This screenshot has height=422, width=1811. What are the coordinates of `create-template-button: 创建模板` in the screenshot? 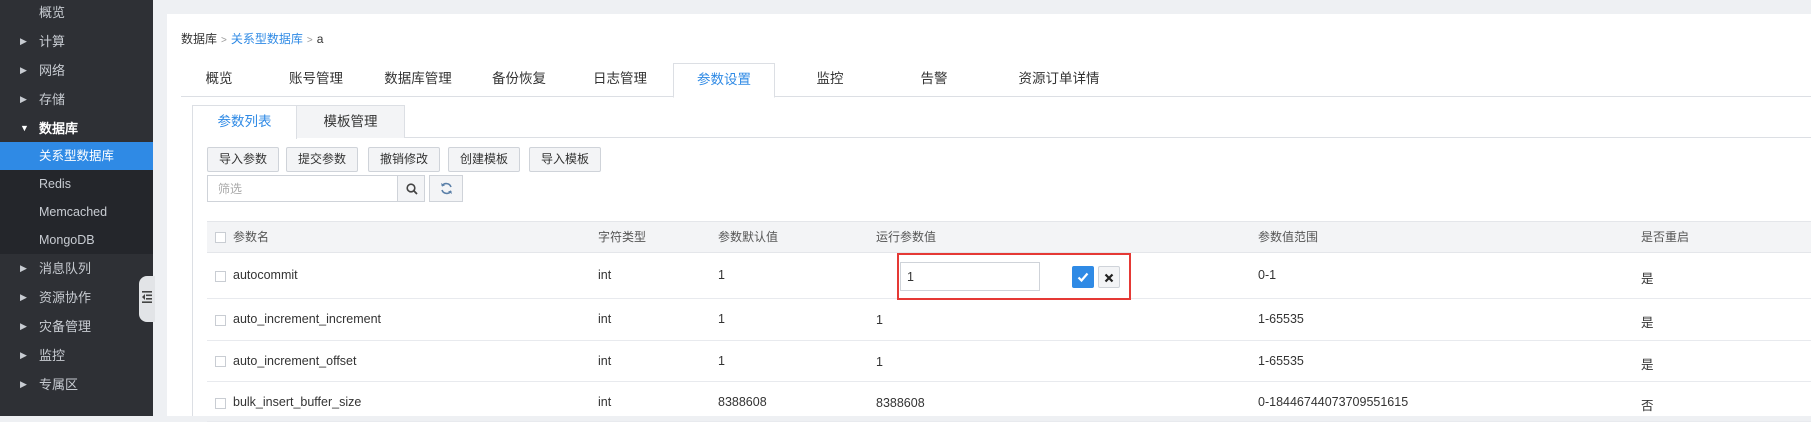 It's located at (484, 159).